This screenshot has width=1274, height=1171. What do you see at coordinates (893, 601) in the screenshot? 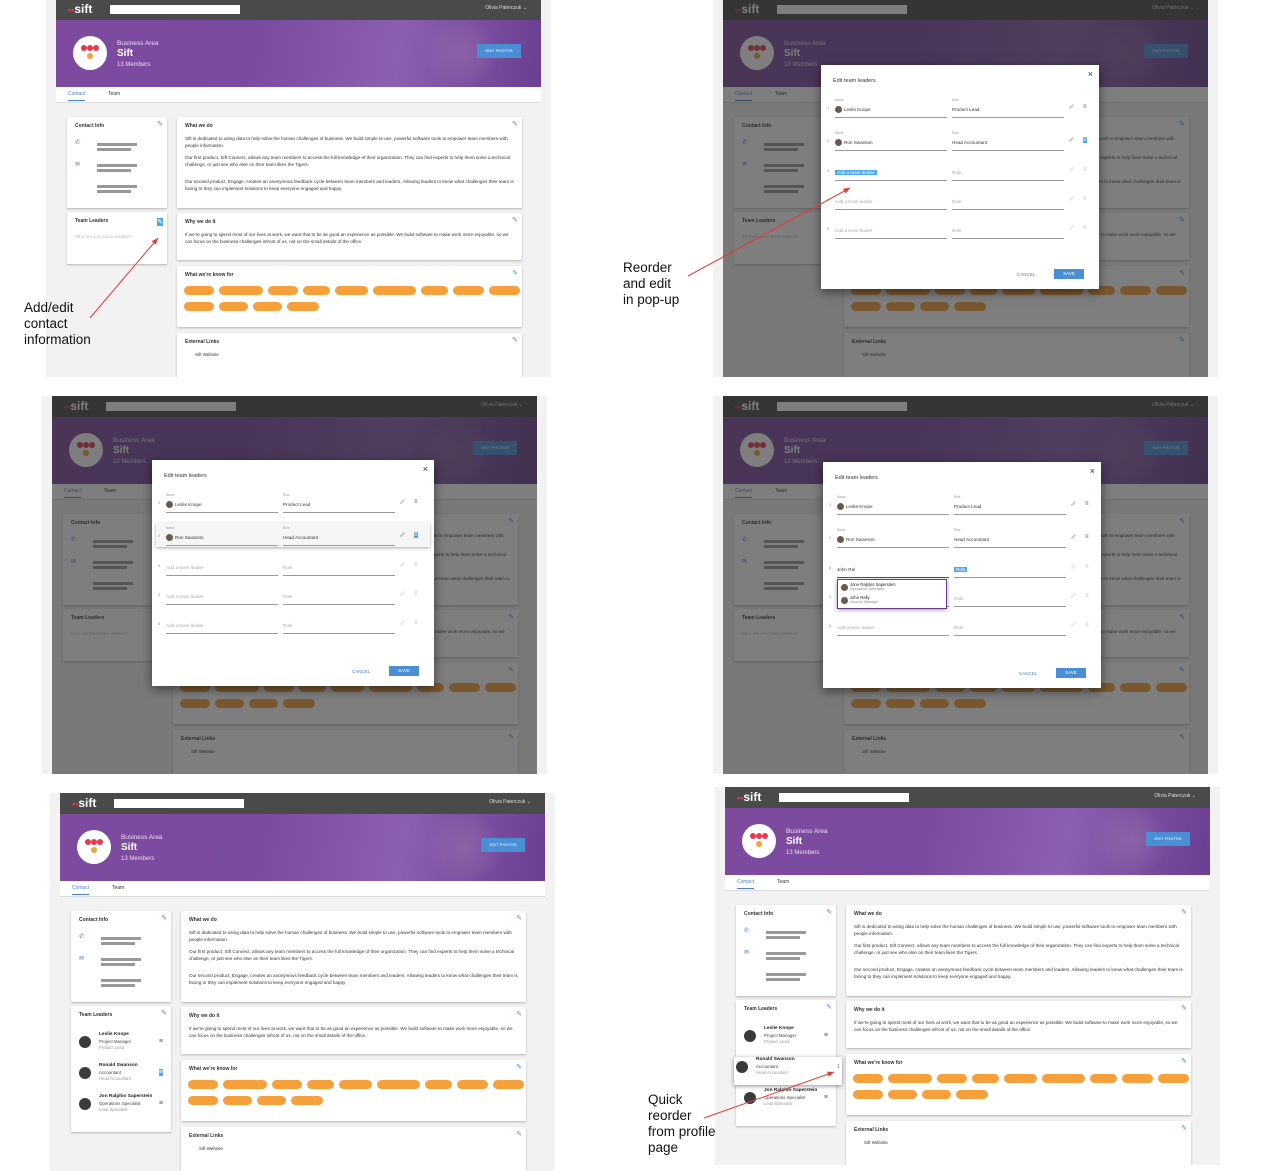
I see `suggestion-item: John Rally Account Manager` at bounding box center [893, 601].